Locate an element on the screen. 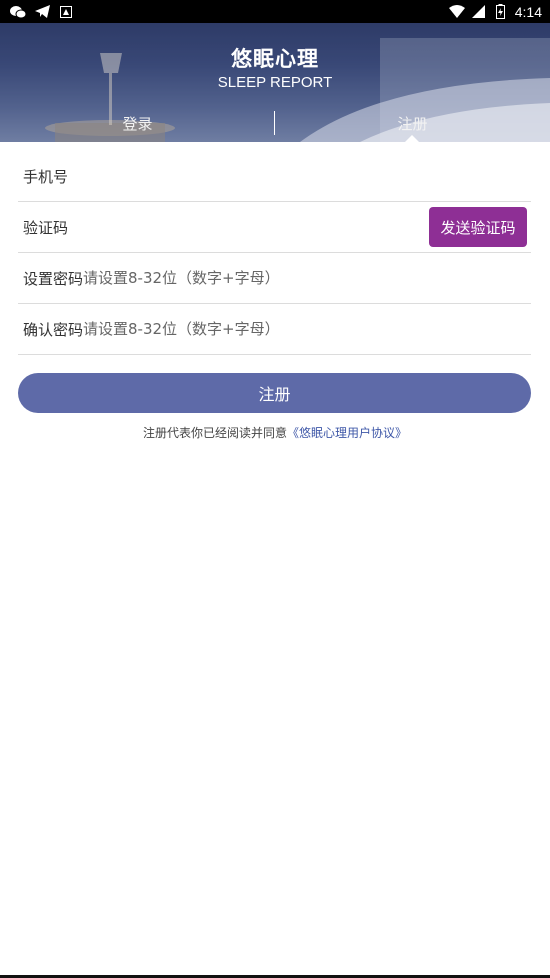 Image resolution: width=550 pixels, height=978 pixels. code-row: 验证码 发送验证码 is located at coordinates (274, 227).